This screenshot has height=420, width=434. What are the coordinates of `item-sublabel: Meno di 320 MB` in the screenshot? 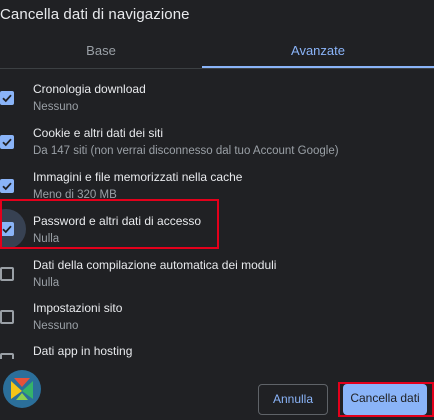 It's located at (75, 195).